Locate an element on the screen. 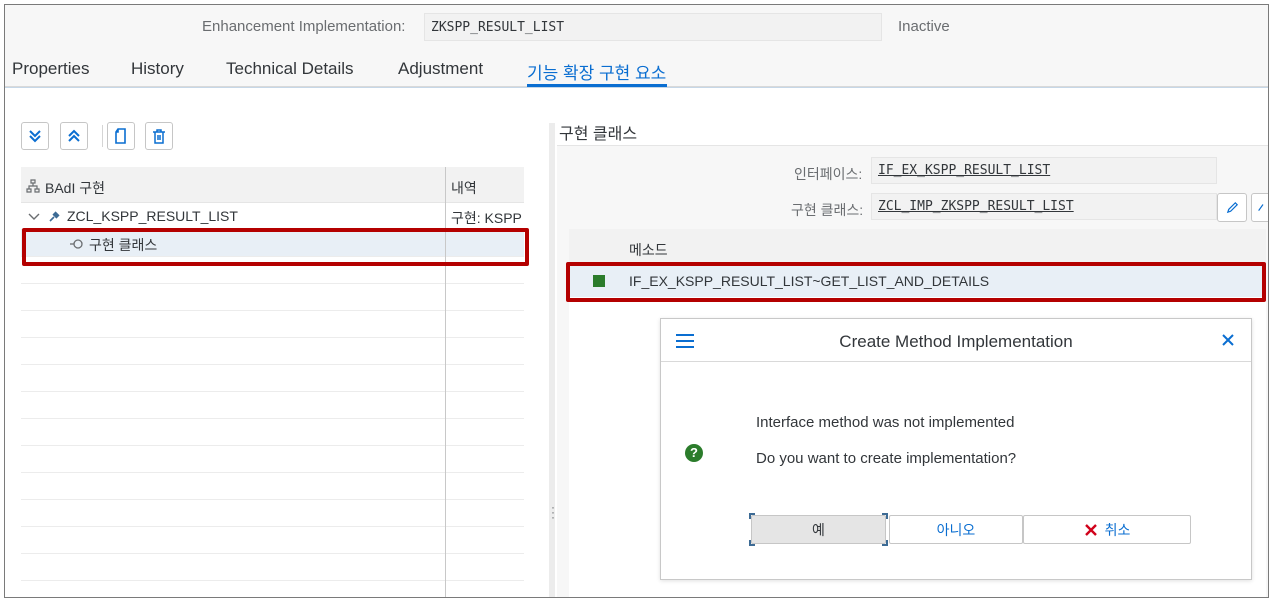 This screenshot has width=1271, height=601. yes-button: 예 is located at coordinates (818, 529).